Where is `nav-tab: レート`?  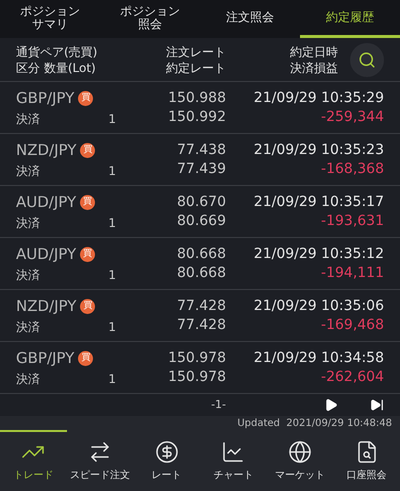 nav-tab: レート is located at coordinates (166, 460).